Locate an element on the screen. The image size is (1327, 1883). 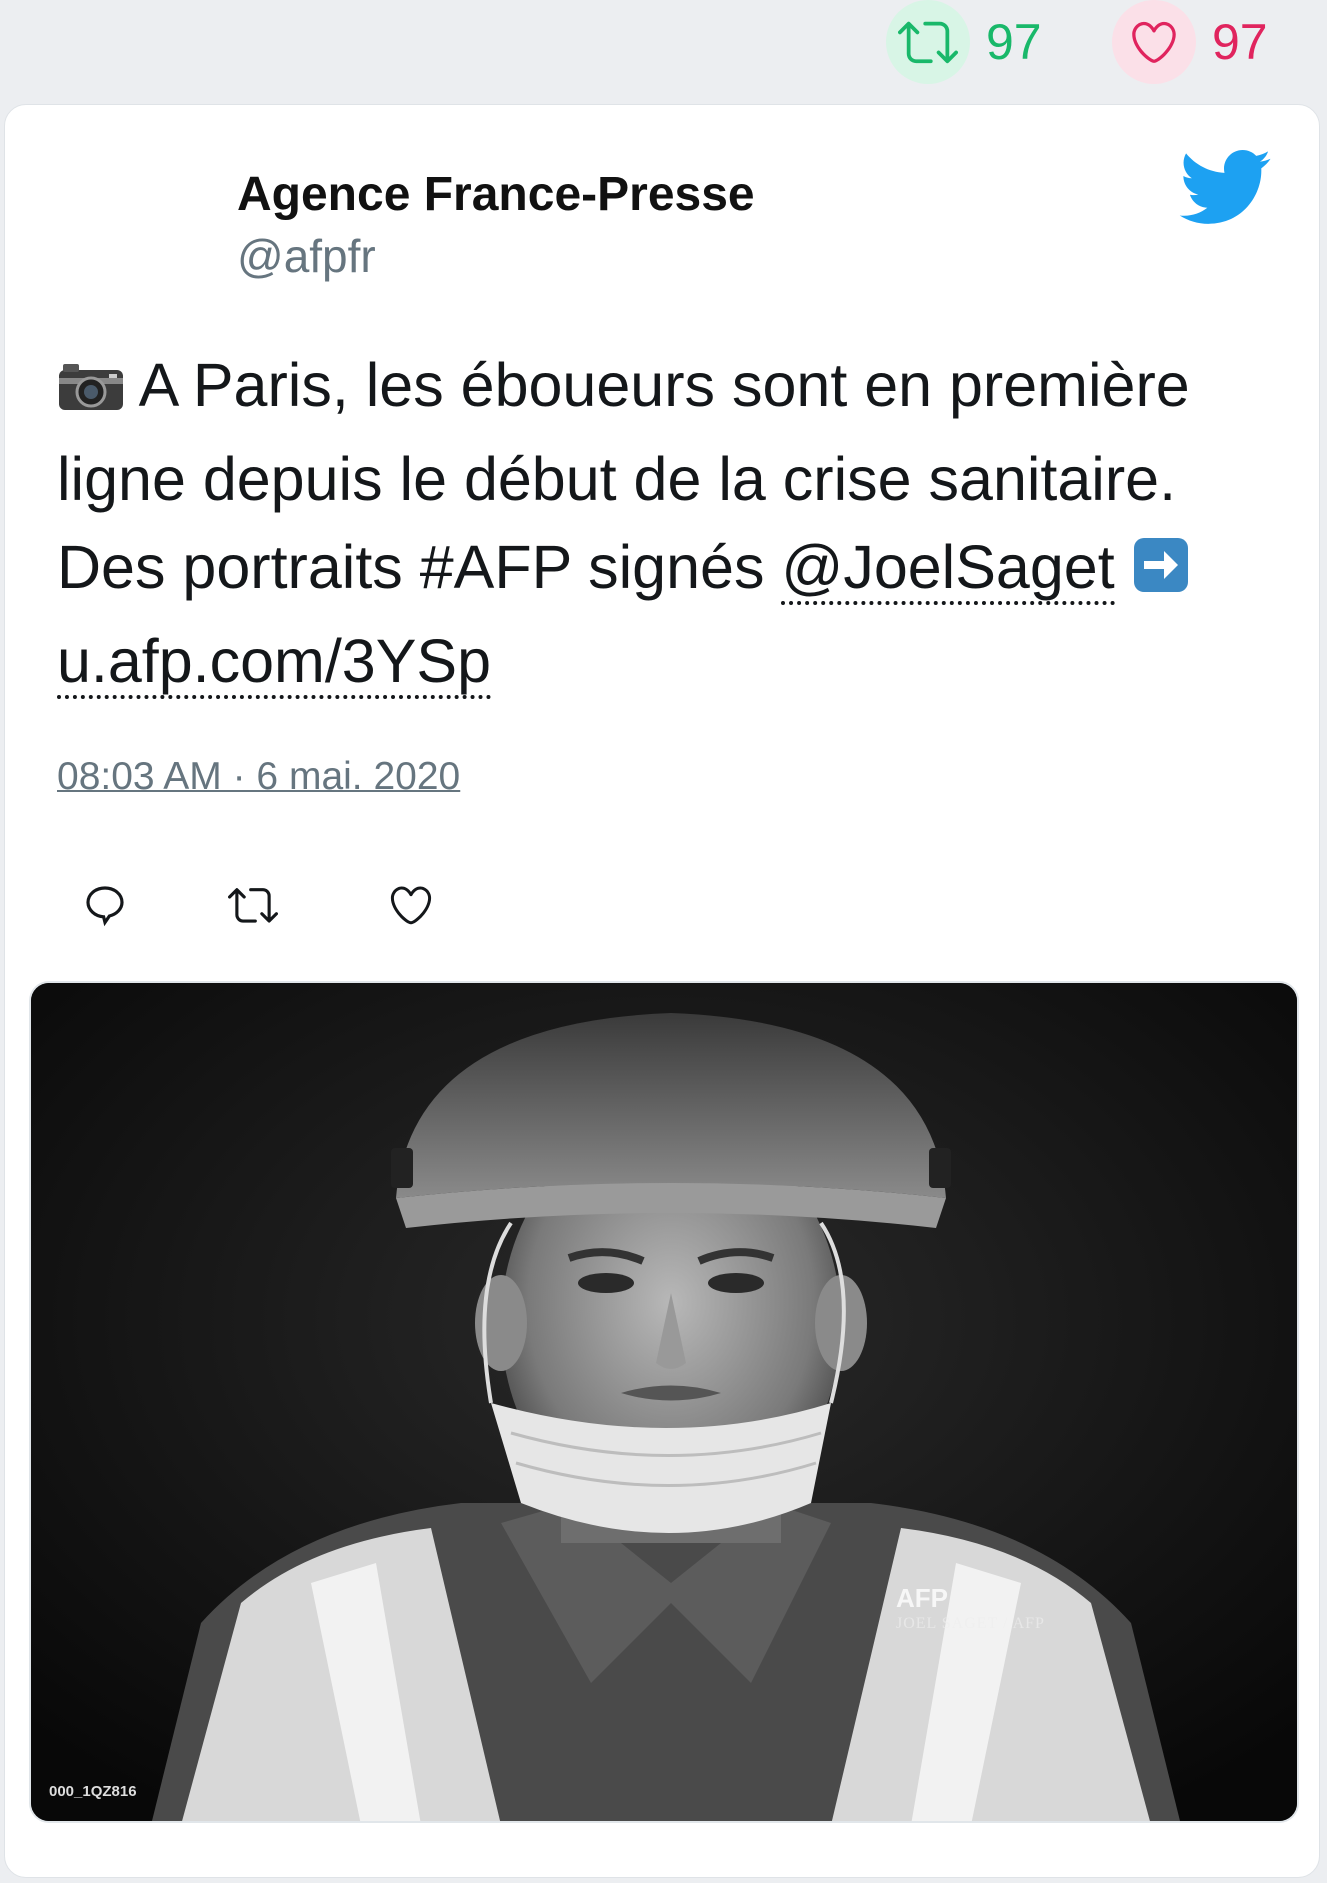
like-stat: 97 is located at coordinates (1190, 42).